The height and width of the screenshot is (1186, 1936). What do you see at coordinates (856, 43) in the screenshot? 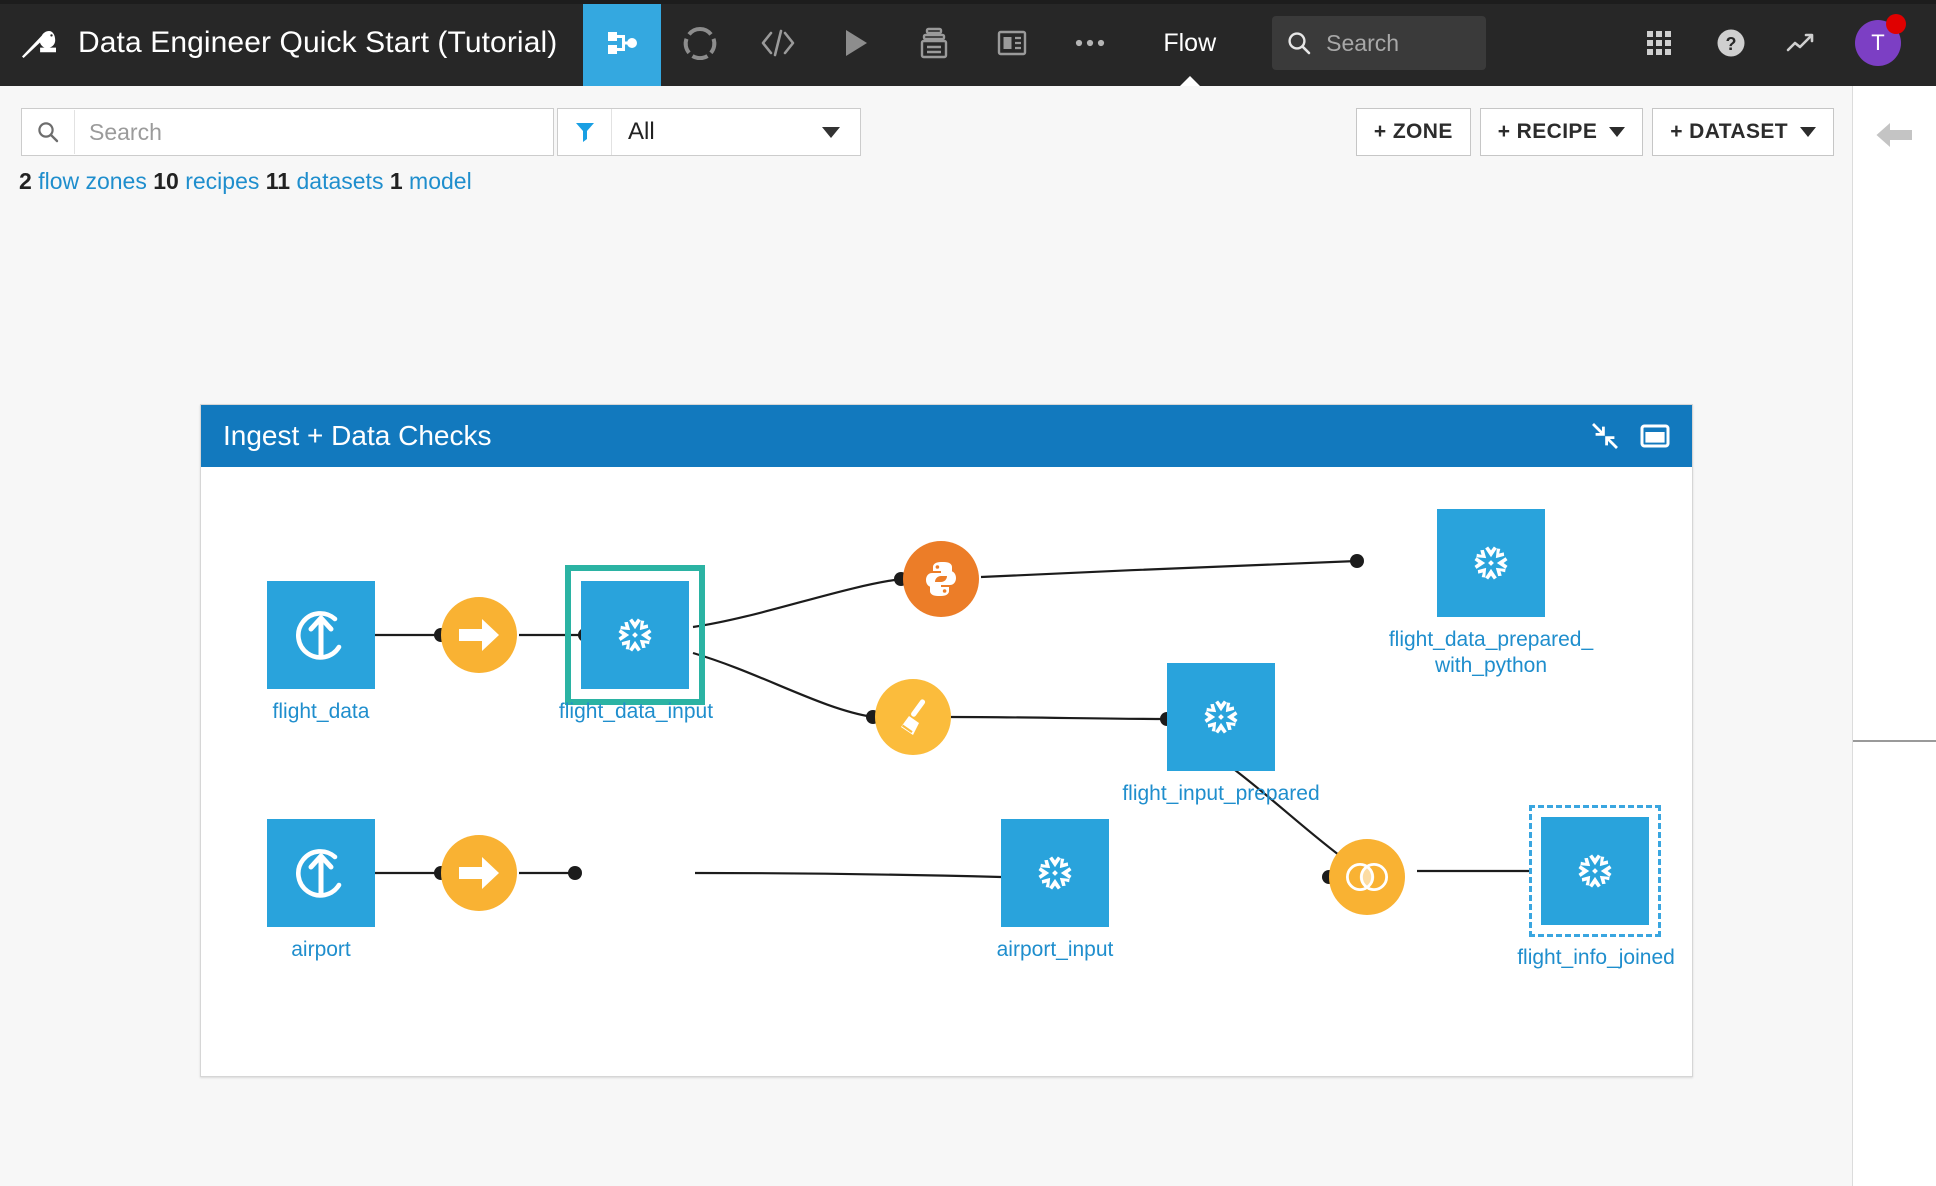
I see `nav-run-play-icon` at bounding box center [856, 43].